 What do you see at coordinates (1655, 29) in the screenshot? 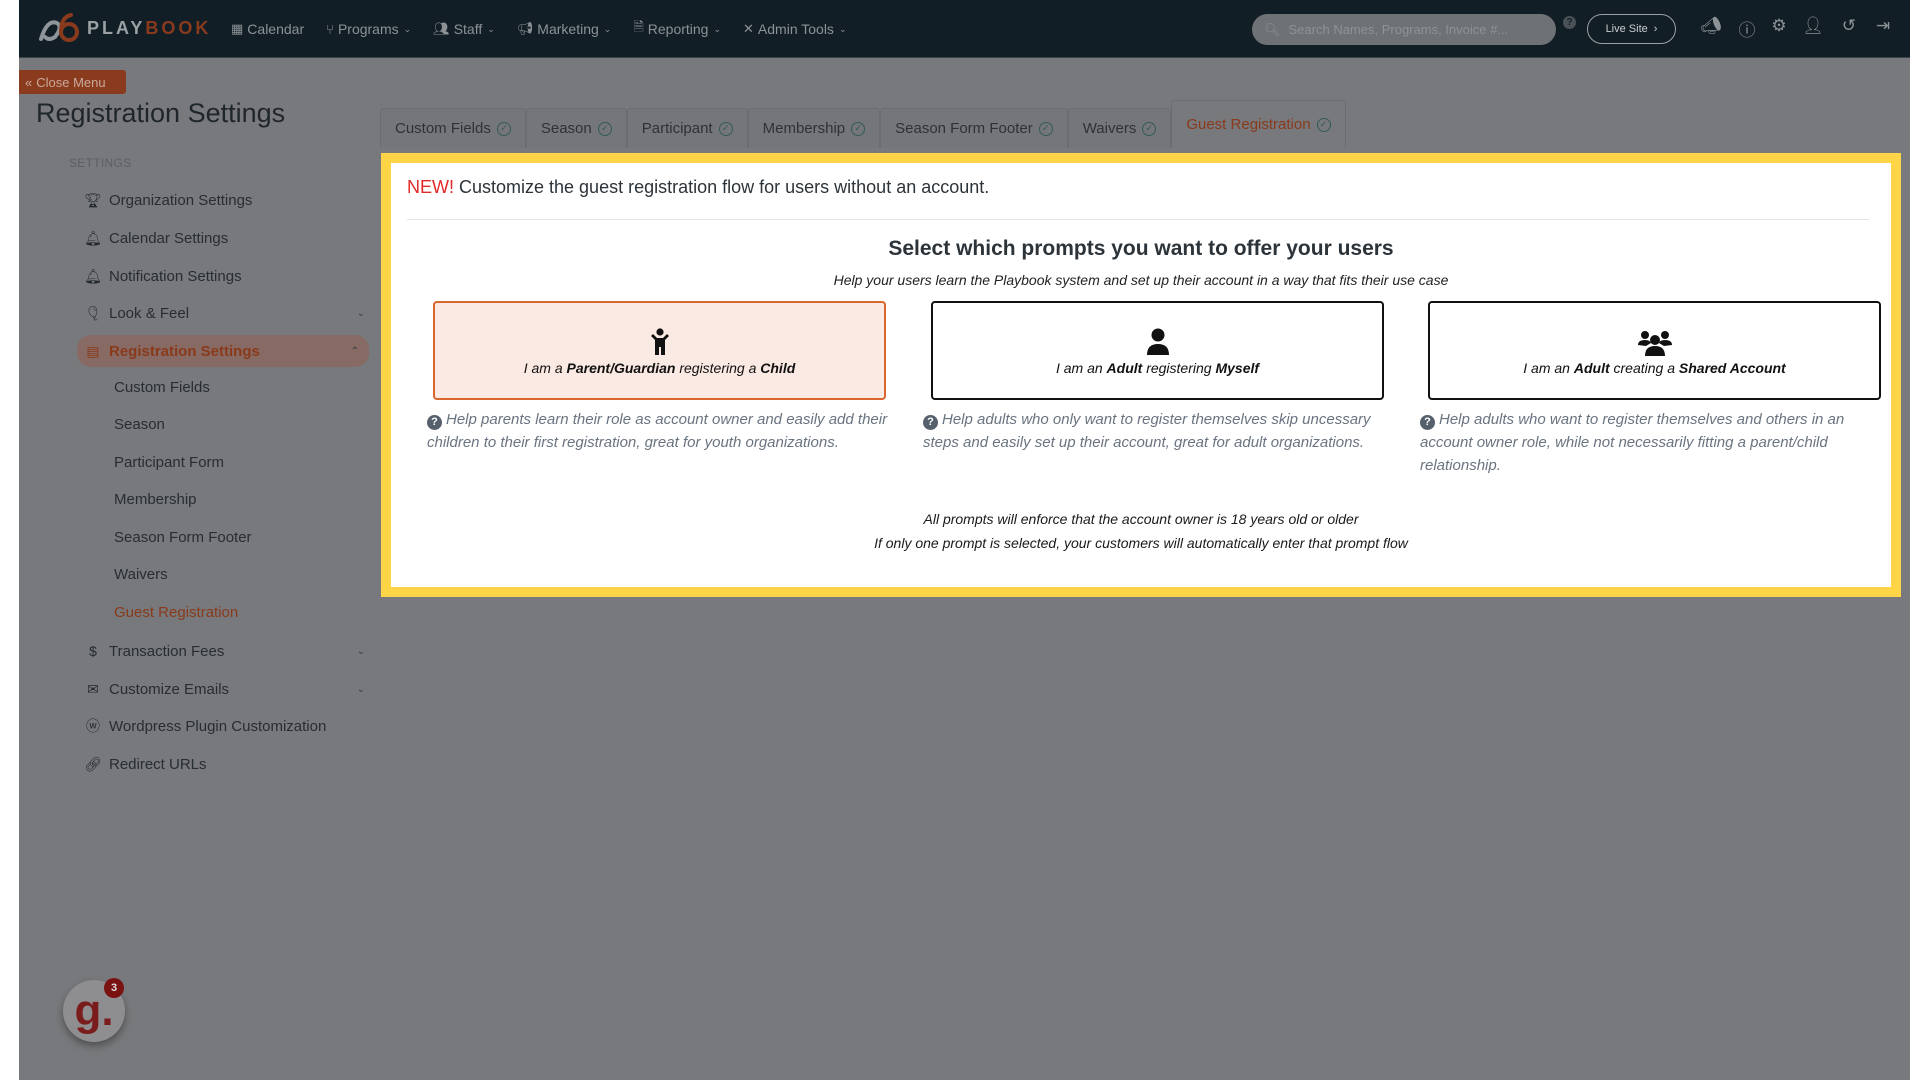
I see `chevron-right-icon: ›` at bounding box center [1655, 29].